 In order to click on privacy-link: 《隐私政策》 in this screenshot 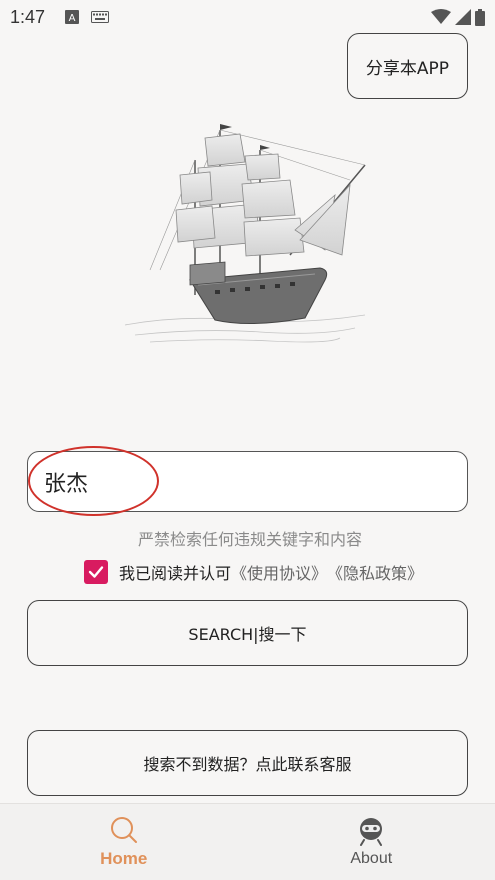, I will do `click(375, 572)`.